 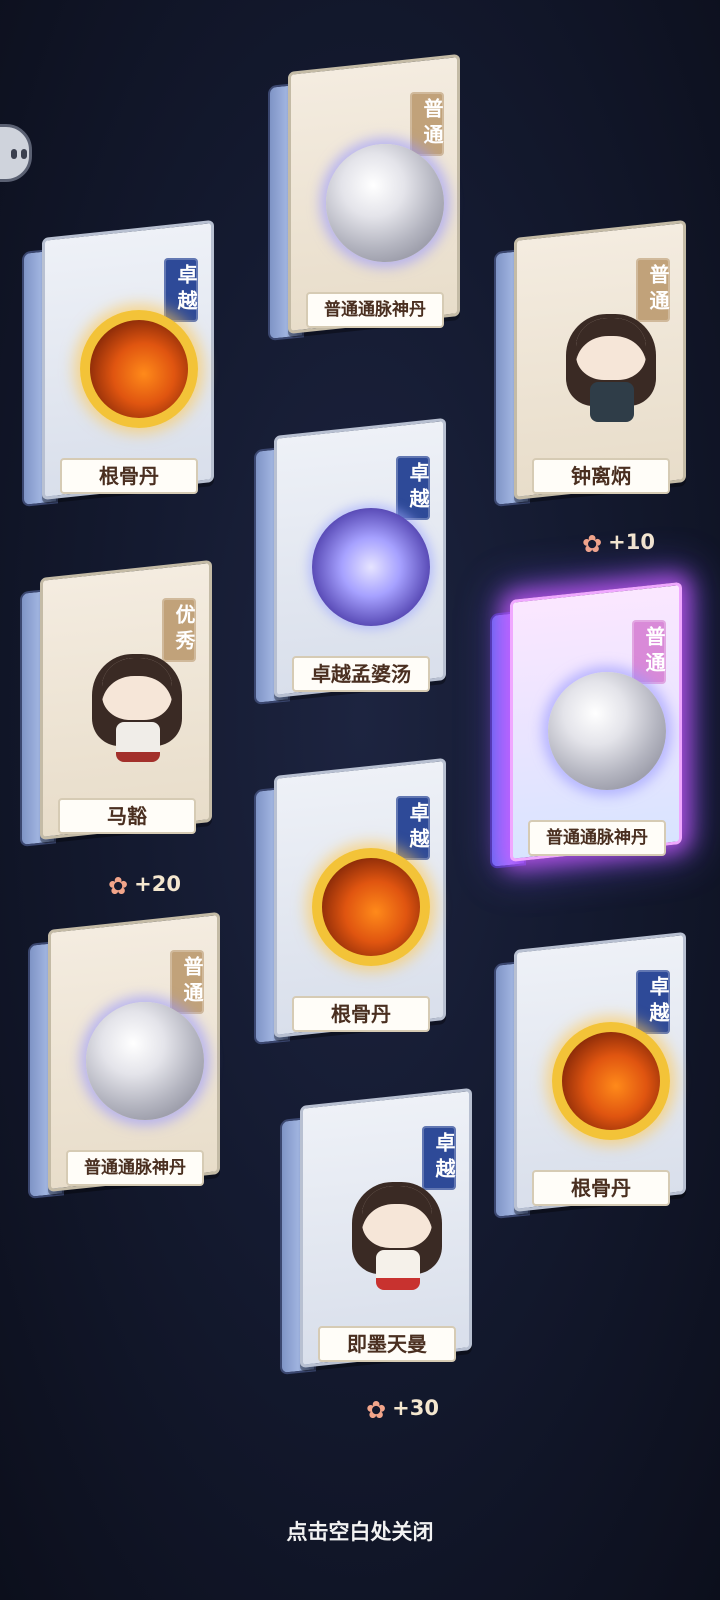 What do you see at coordinates (387, 1344) in the screenshot?
I see `item-name: 即墨天曼` at bounding box center [387, 1344].